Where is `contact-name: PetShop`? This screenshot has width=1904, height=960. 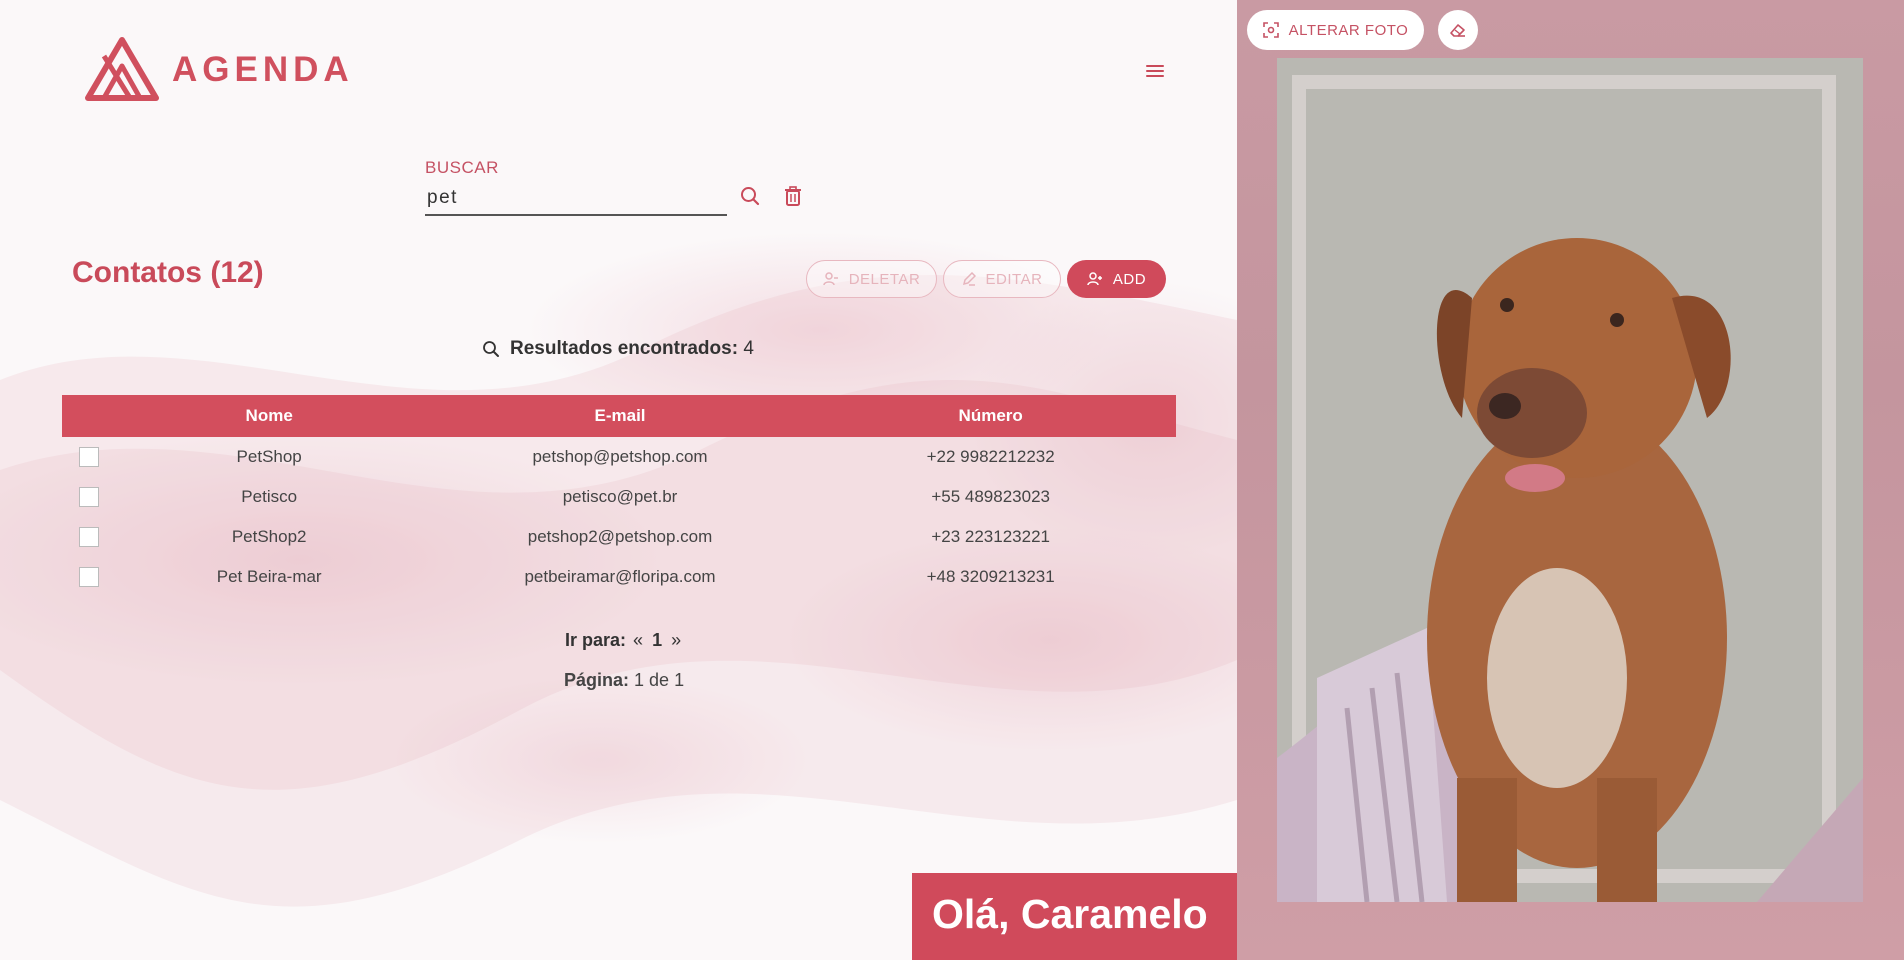 contact-name: PetShop is located at coordinates (269, 456).